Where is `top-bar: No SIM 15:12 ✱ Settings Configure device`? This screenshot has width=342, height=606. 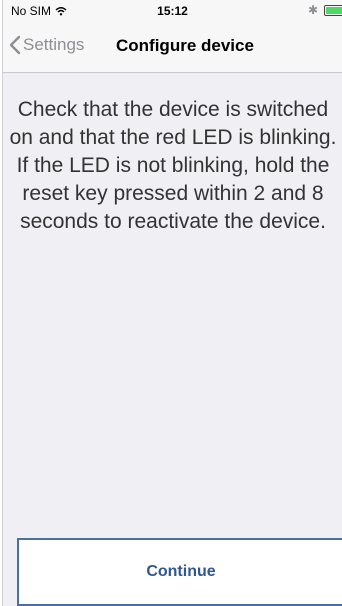
top-bar: No SIM 15:12 ✱ Settings Configure device is located at coordinates (172, 36).